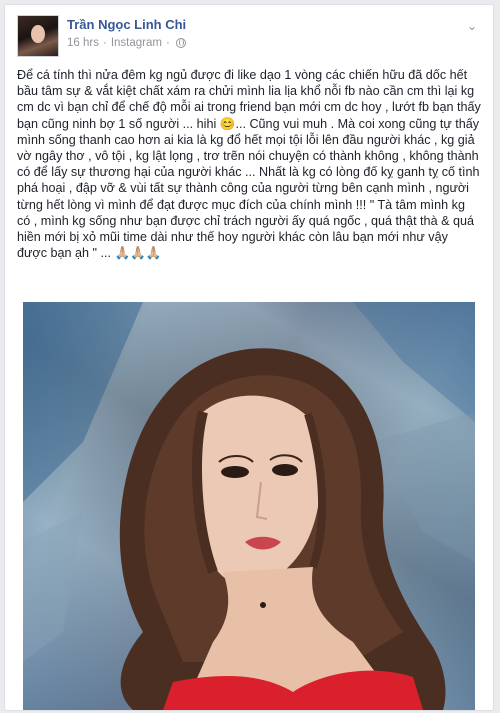 This screenshot has width=500, height=713. Describe the element at coordinates (472, 26) in the screenshot. I see `chevron-down-icon: ⌄` at that location.